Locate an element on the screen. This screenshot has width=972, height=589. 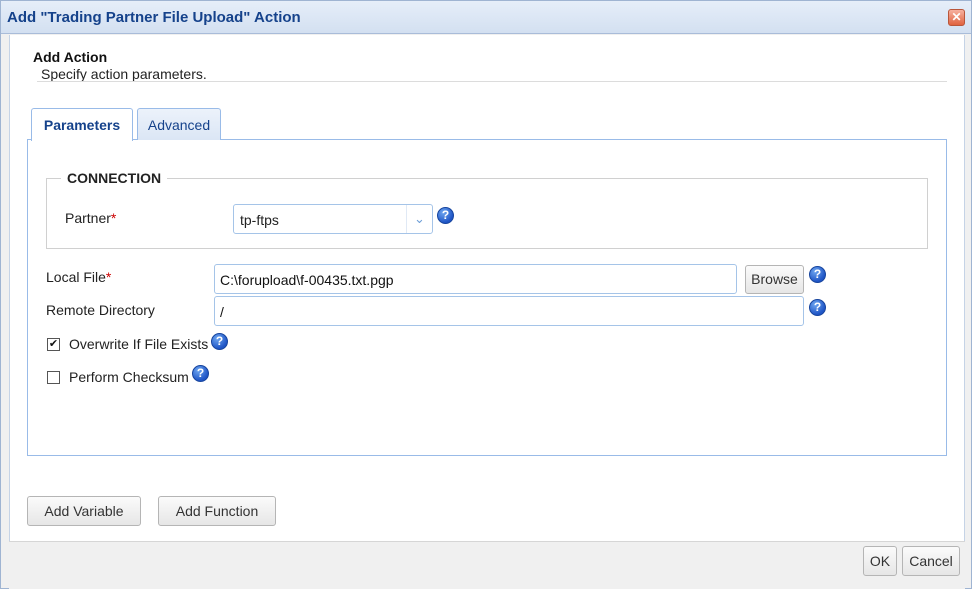
partner-select: tp-ftps ⌄ is located at coordinates (333, 219).